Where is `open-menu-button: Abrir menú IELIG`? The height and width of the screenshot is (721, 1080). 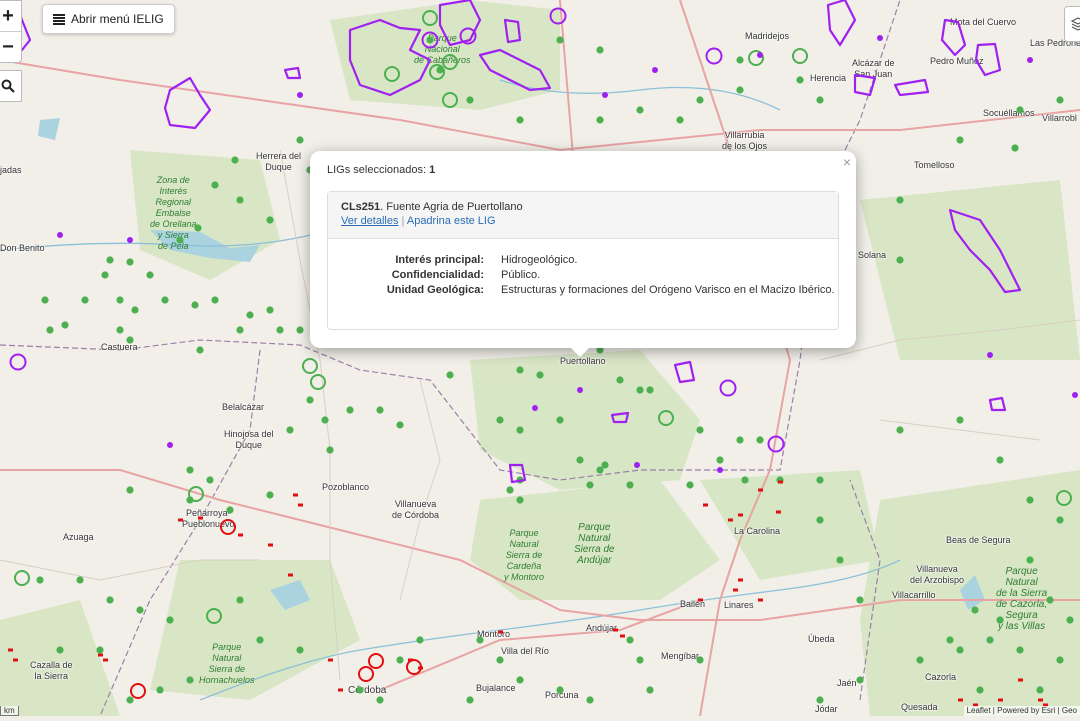
open-menu-button: Abrir menú IELIG is located at coordinates (108, 19).